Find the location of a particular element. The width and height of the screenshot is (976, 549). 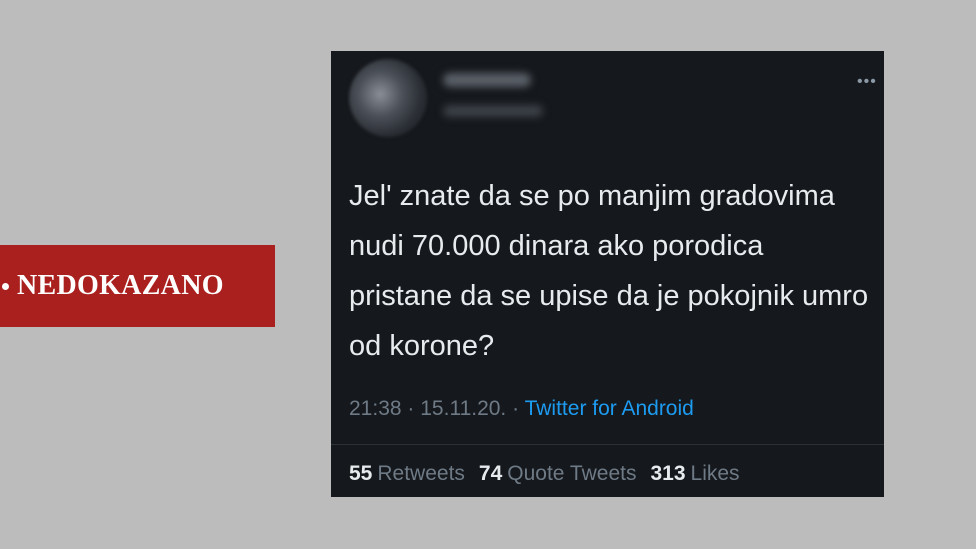

verdict-banner: NEDOKAZANO is located at coordinates (137, 286).